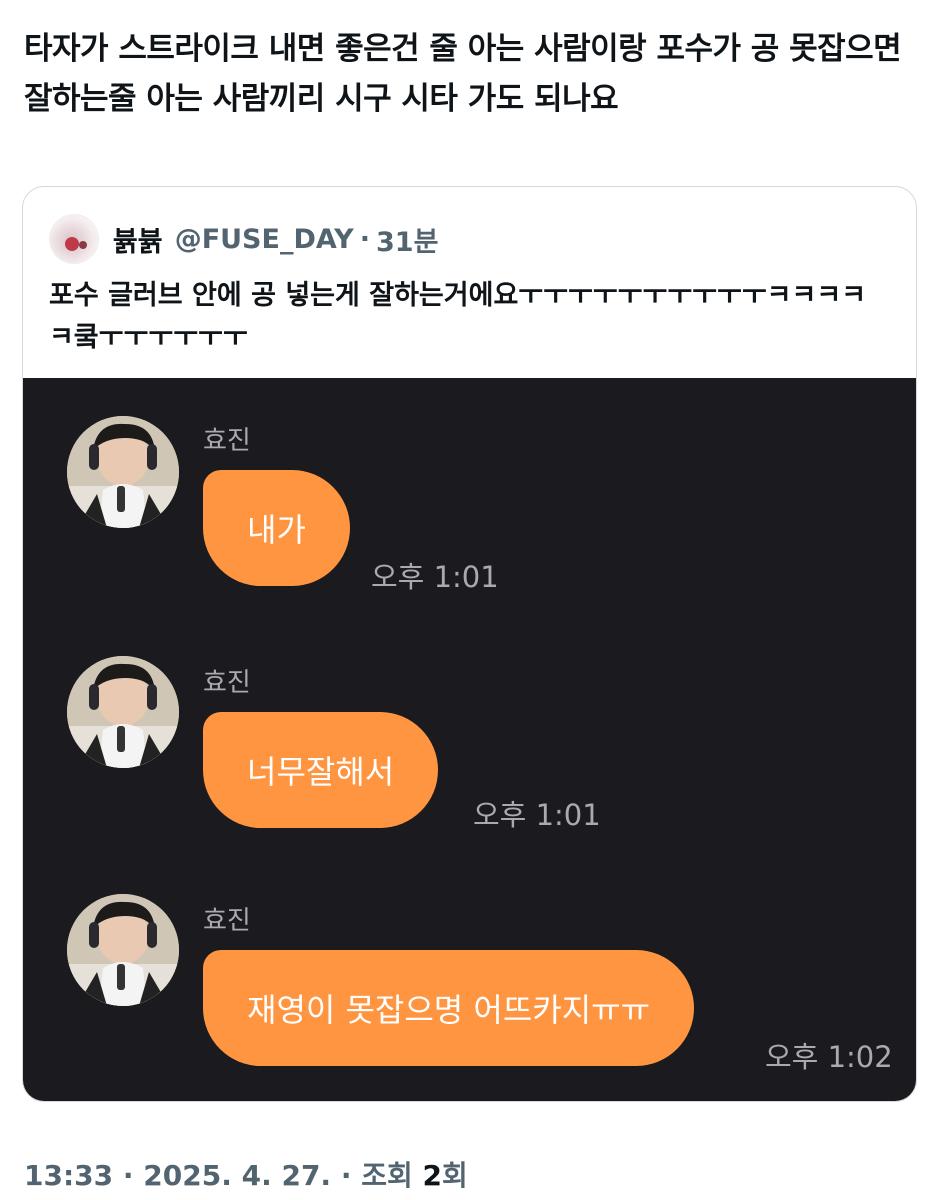  Describe the element at coordinates (138, 239) in the screenshot. I see `quoted-author-name: 뷹뷹` at that location.